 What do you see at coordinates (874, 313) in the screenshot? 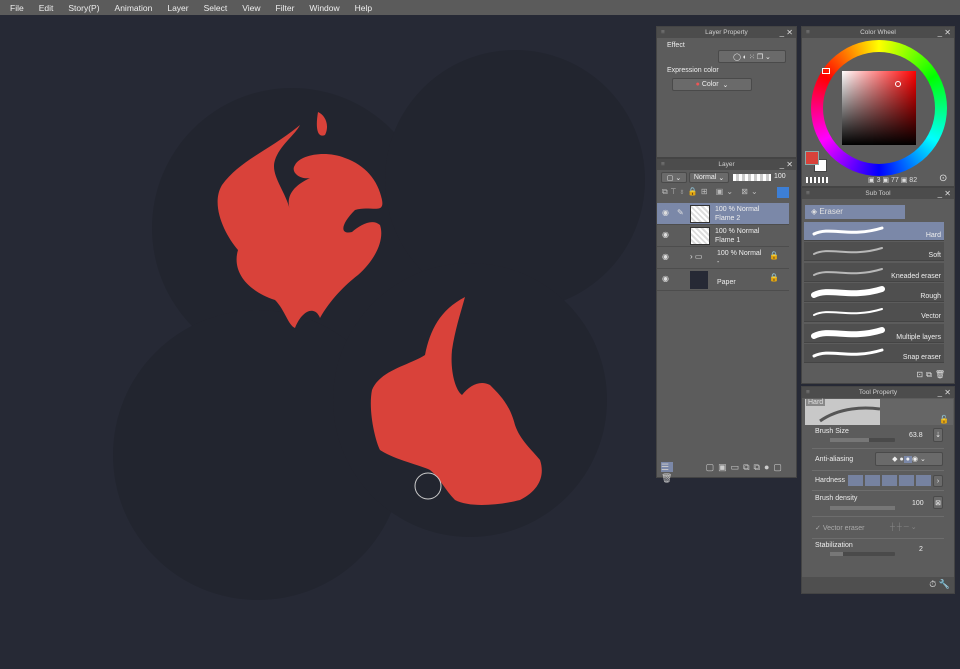
I see `sub-tool-item: Vector` at bounding box center [874, 313].